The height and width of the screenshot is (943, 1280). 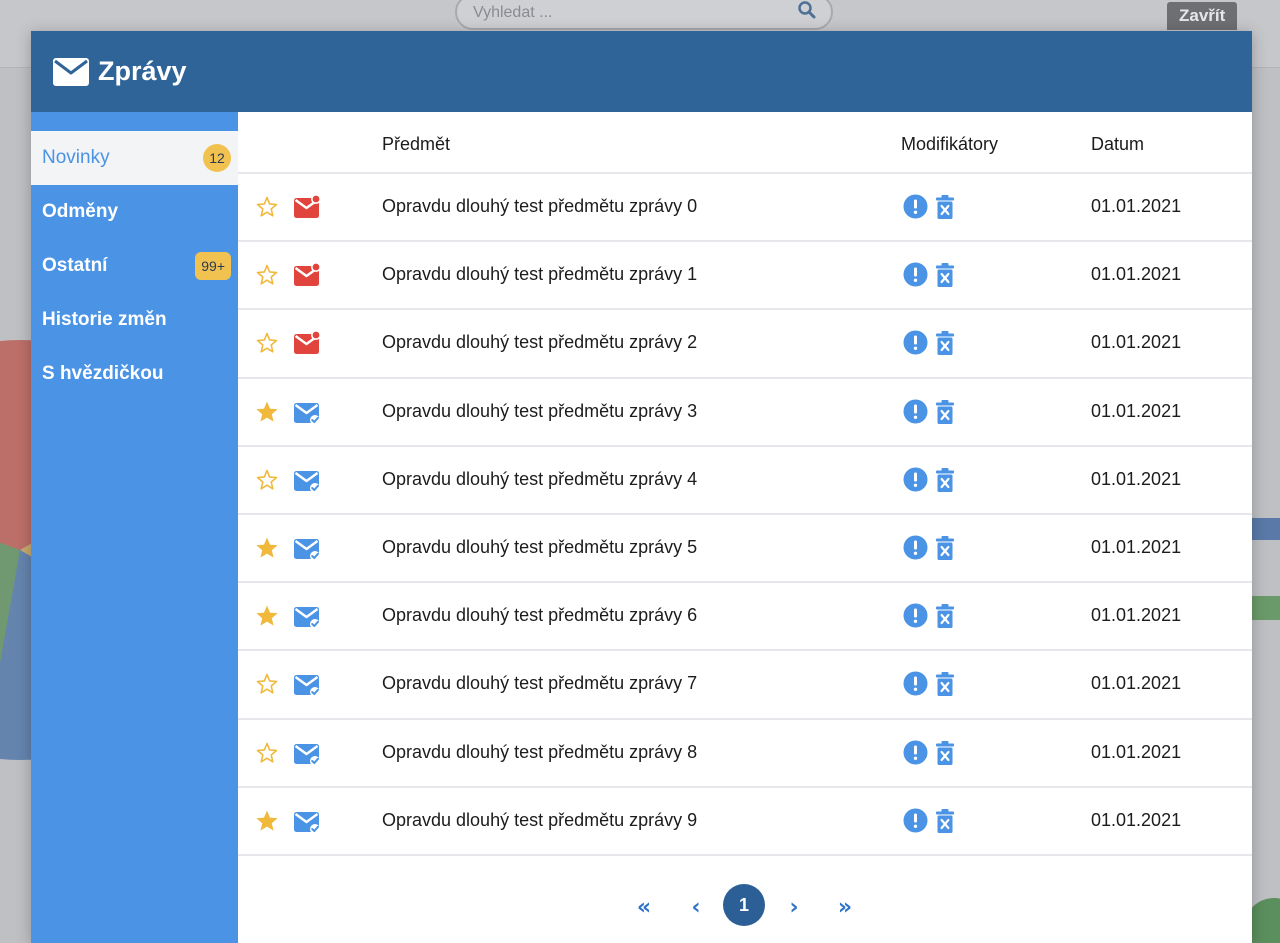 I want to click on sidebar-item-2: Ostatní 99+, so click(x=134, y=266).